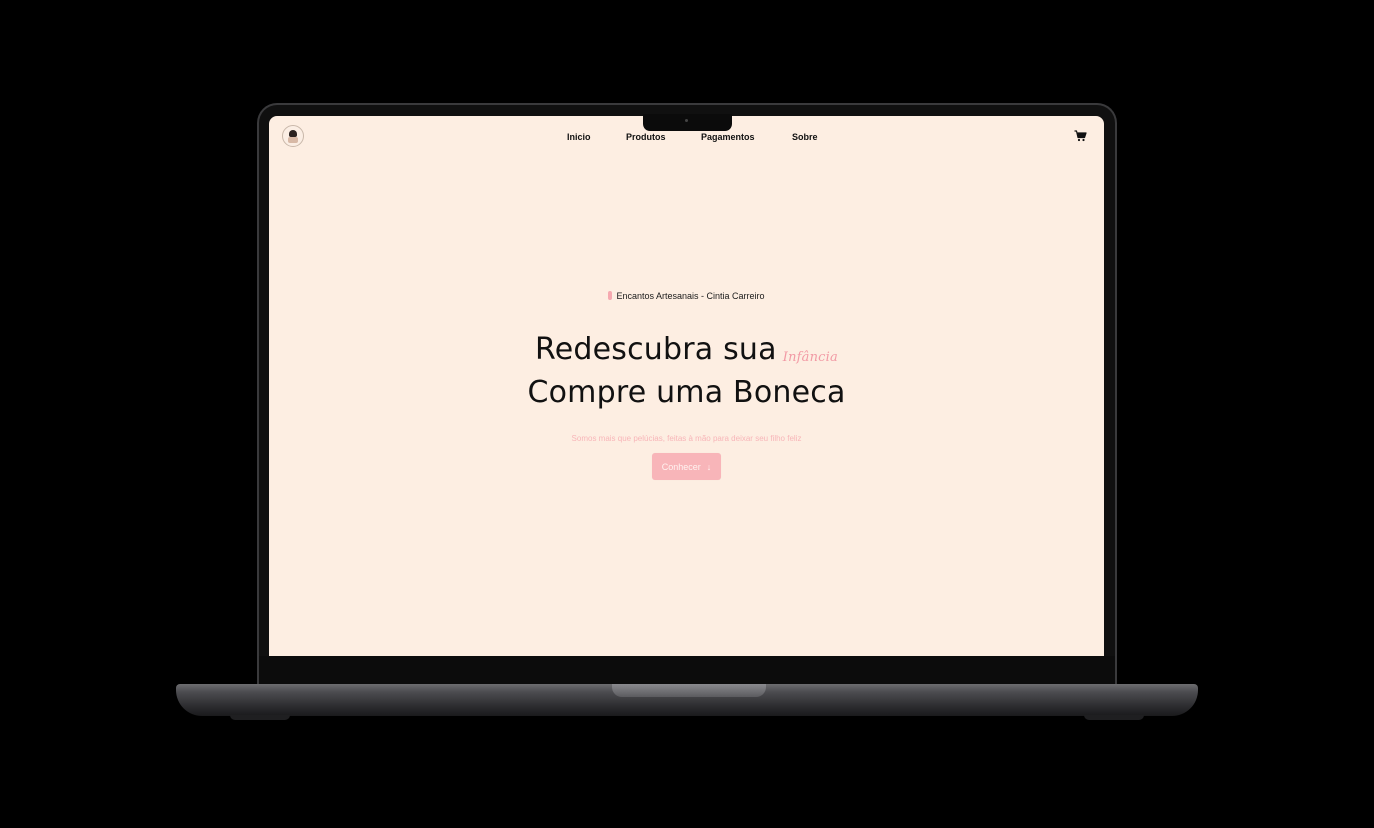 The image size is (1374, 828). I want to click on camera-notch, so click(687, 122).